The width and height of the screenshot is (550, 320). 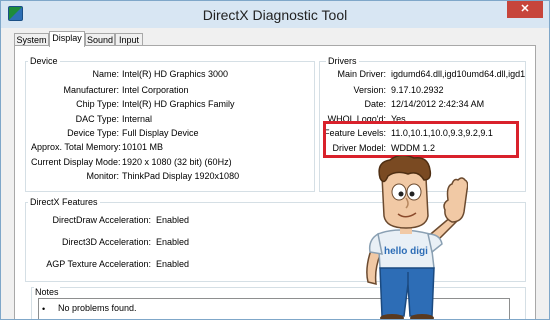 I want to click on agp-texture-label: AGP Texture Acceleration:, so click(x=98, y=264).